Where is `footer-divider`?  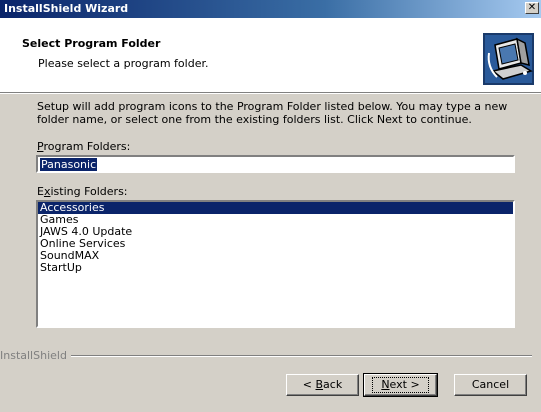 footer-divider is located at coordinates (266, 356).